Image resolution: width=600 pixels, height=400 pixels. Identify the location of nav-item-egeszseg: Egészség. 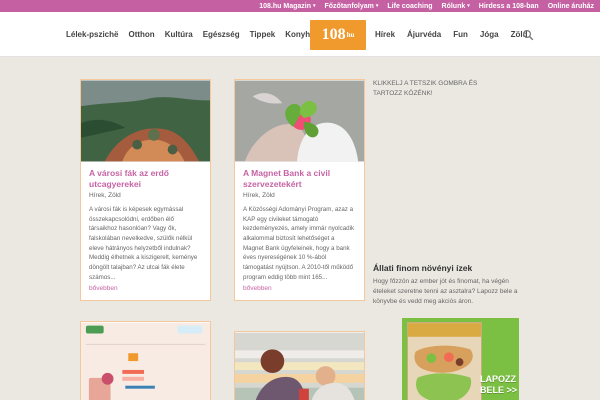
(221, 34).